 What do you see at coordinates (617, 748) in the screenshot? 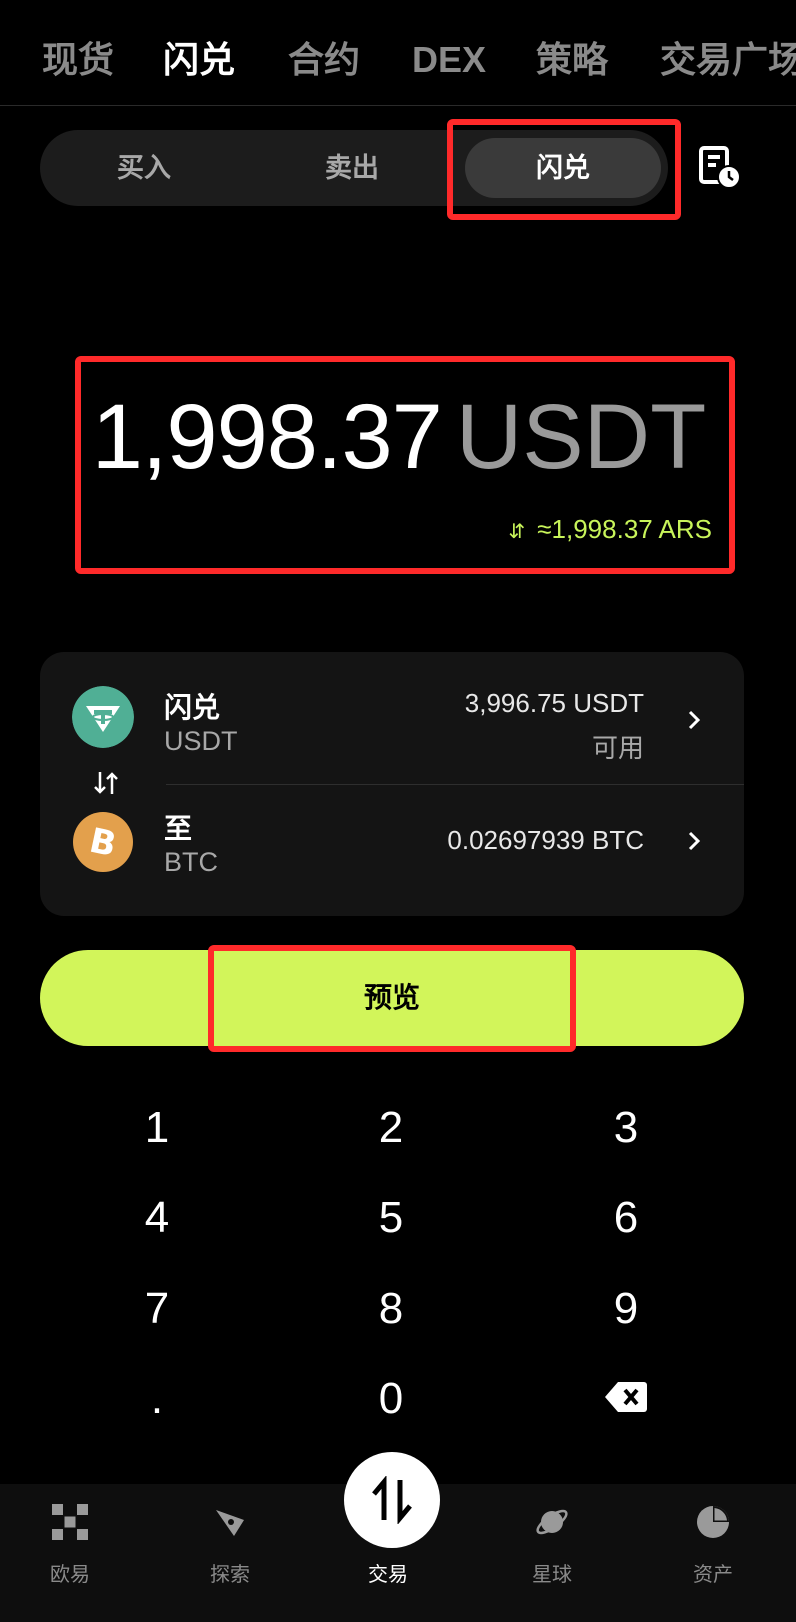
I see `available-label: 可用` at bounding box center [617, 748].